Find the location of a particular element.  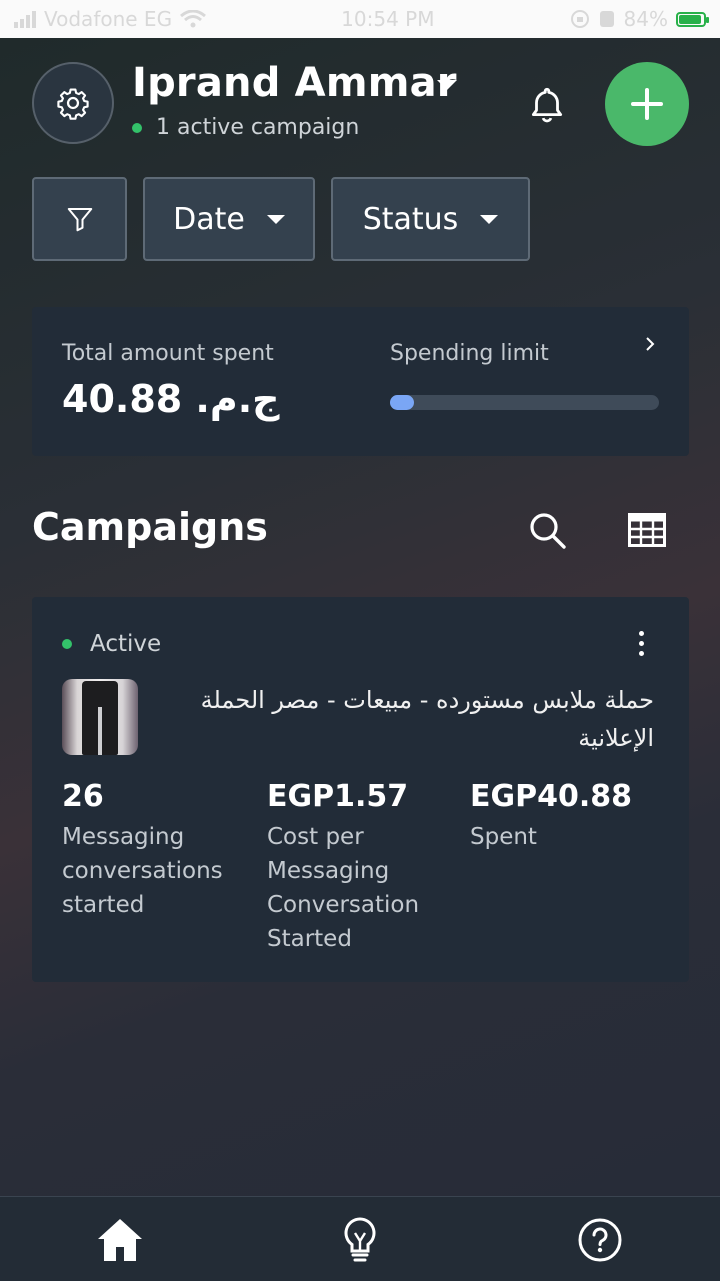

nav-insights is located at coordinates (360, 1240).